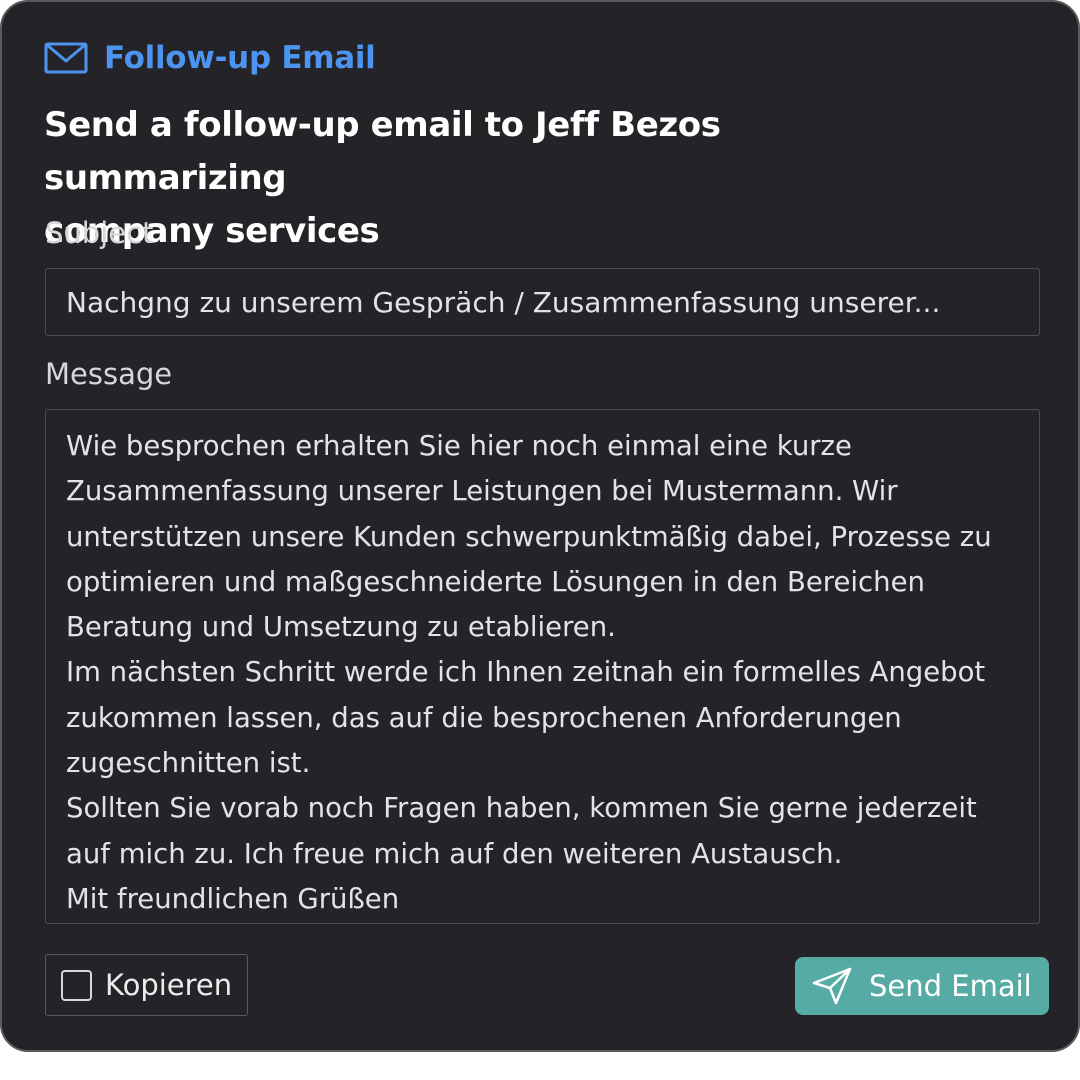 The height and width of the screenshot is (1080, 1080). I want to click on message-line: zugeschnitten ist., so click(188, 763).